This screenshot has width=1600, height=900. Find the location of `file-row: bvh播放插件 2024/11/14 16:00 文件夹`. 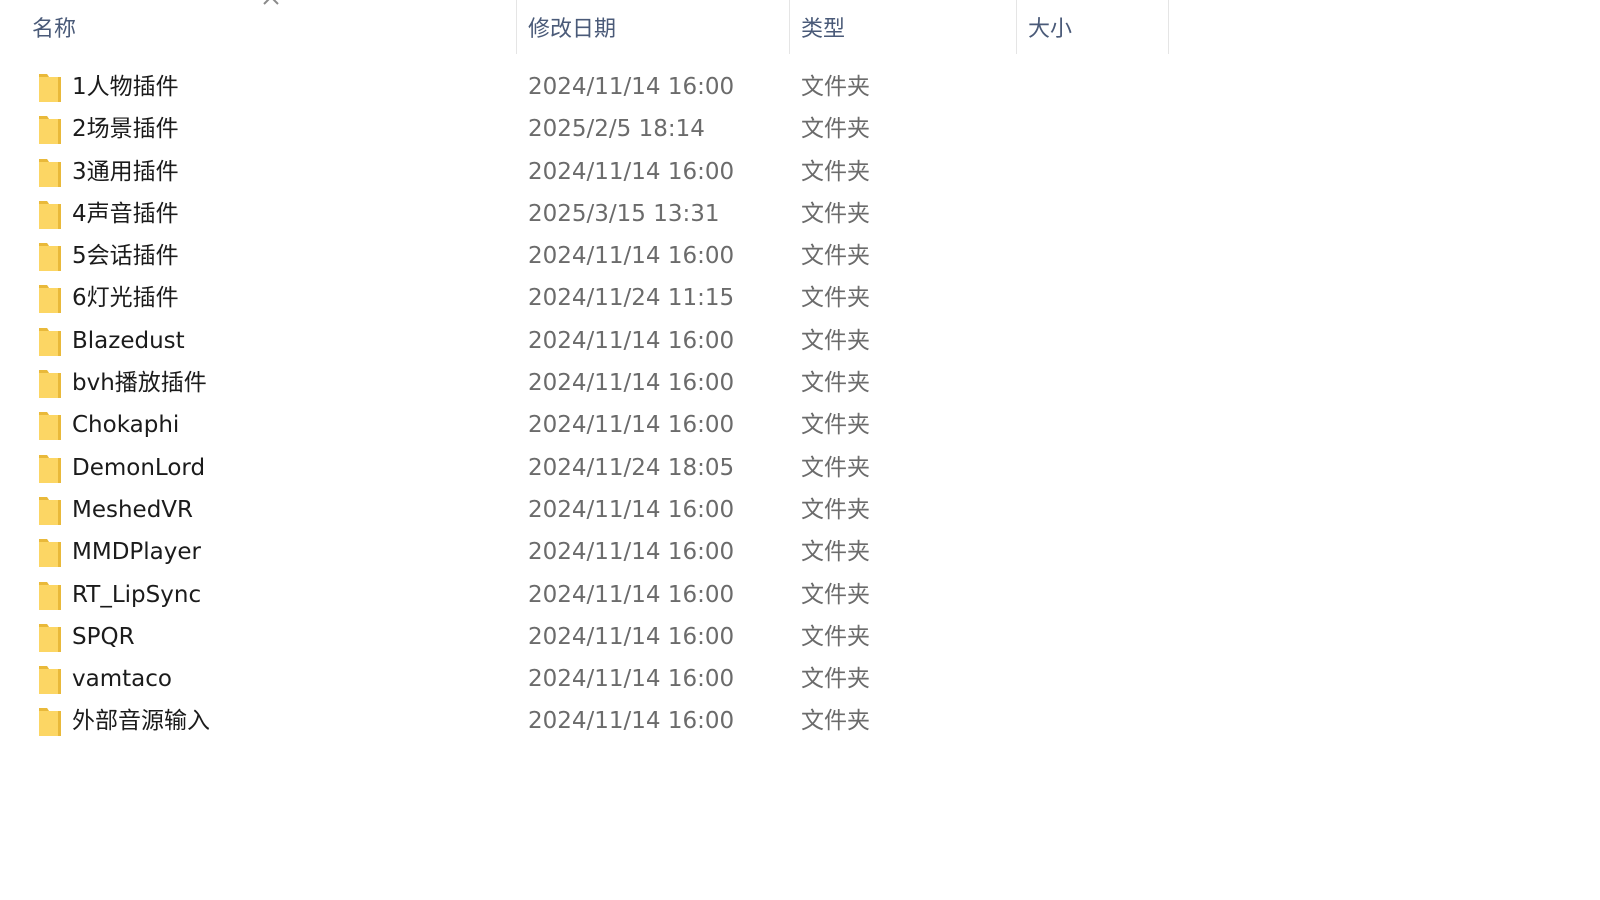

file-row: bvh播放插件 2024/11/14 16:00 文件夹 is located at coordinates (585, 383).